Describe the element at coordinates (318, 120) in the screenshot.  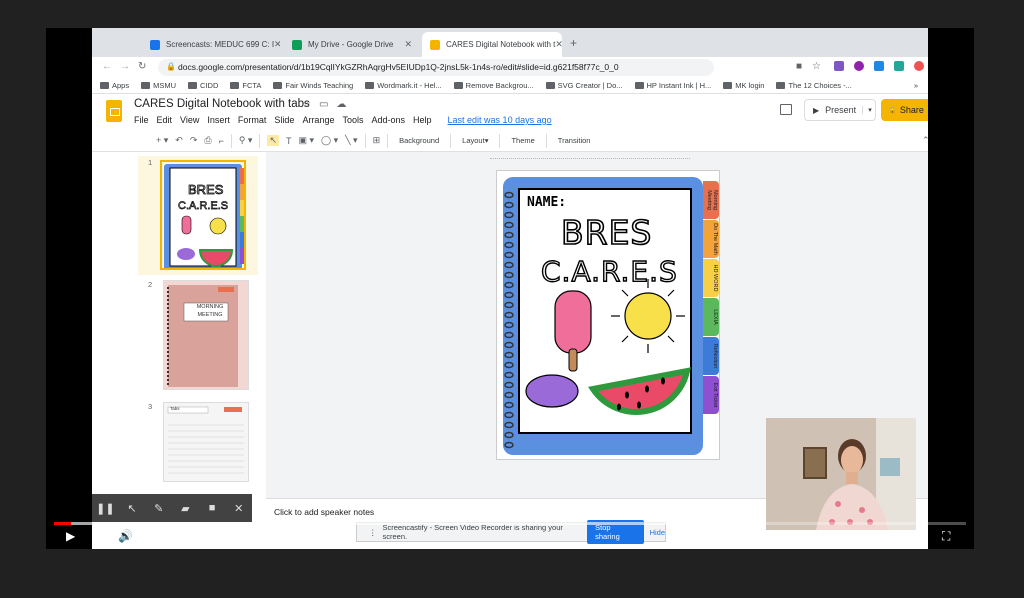
I see `menu-item-arrange: Arrange` at that location.